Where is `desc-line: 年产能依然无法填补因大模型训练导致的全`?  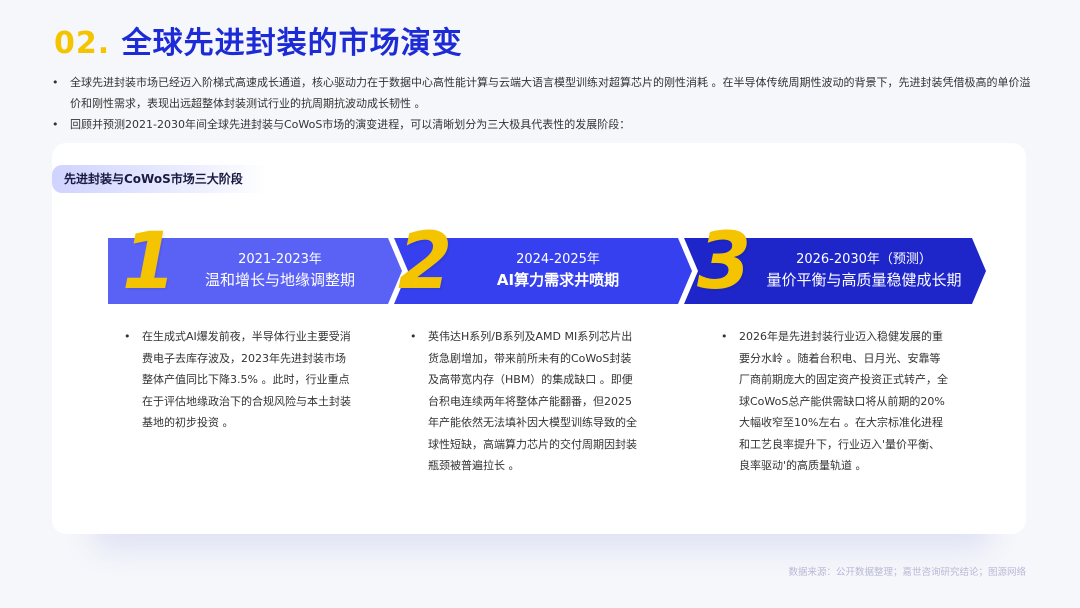 desc-line: 年产能依然无法填补因大模型训练导致的全 is located at coordinates (532, 422).